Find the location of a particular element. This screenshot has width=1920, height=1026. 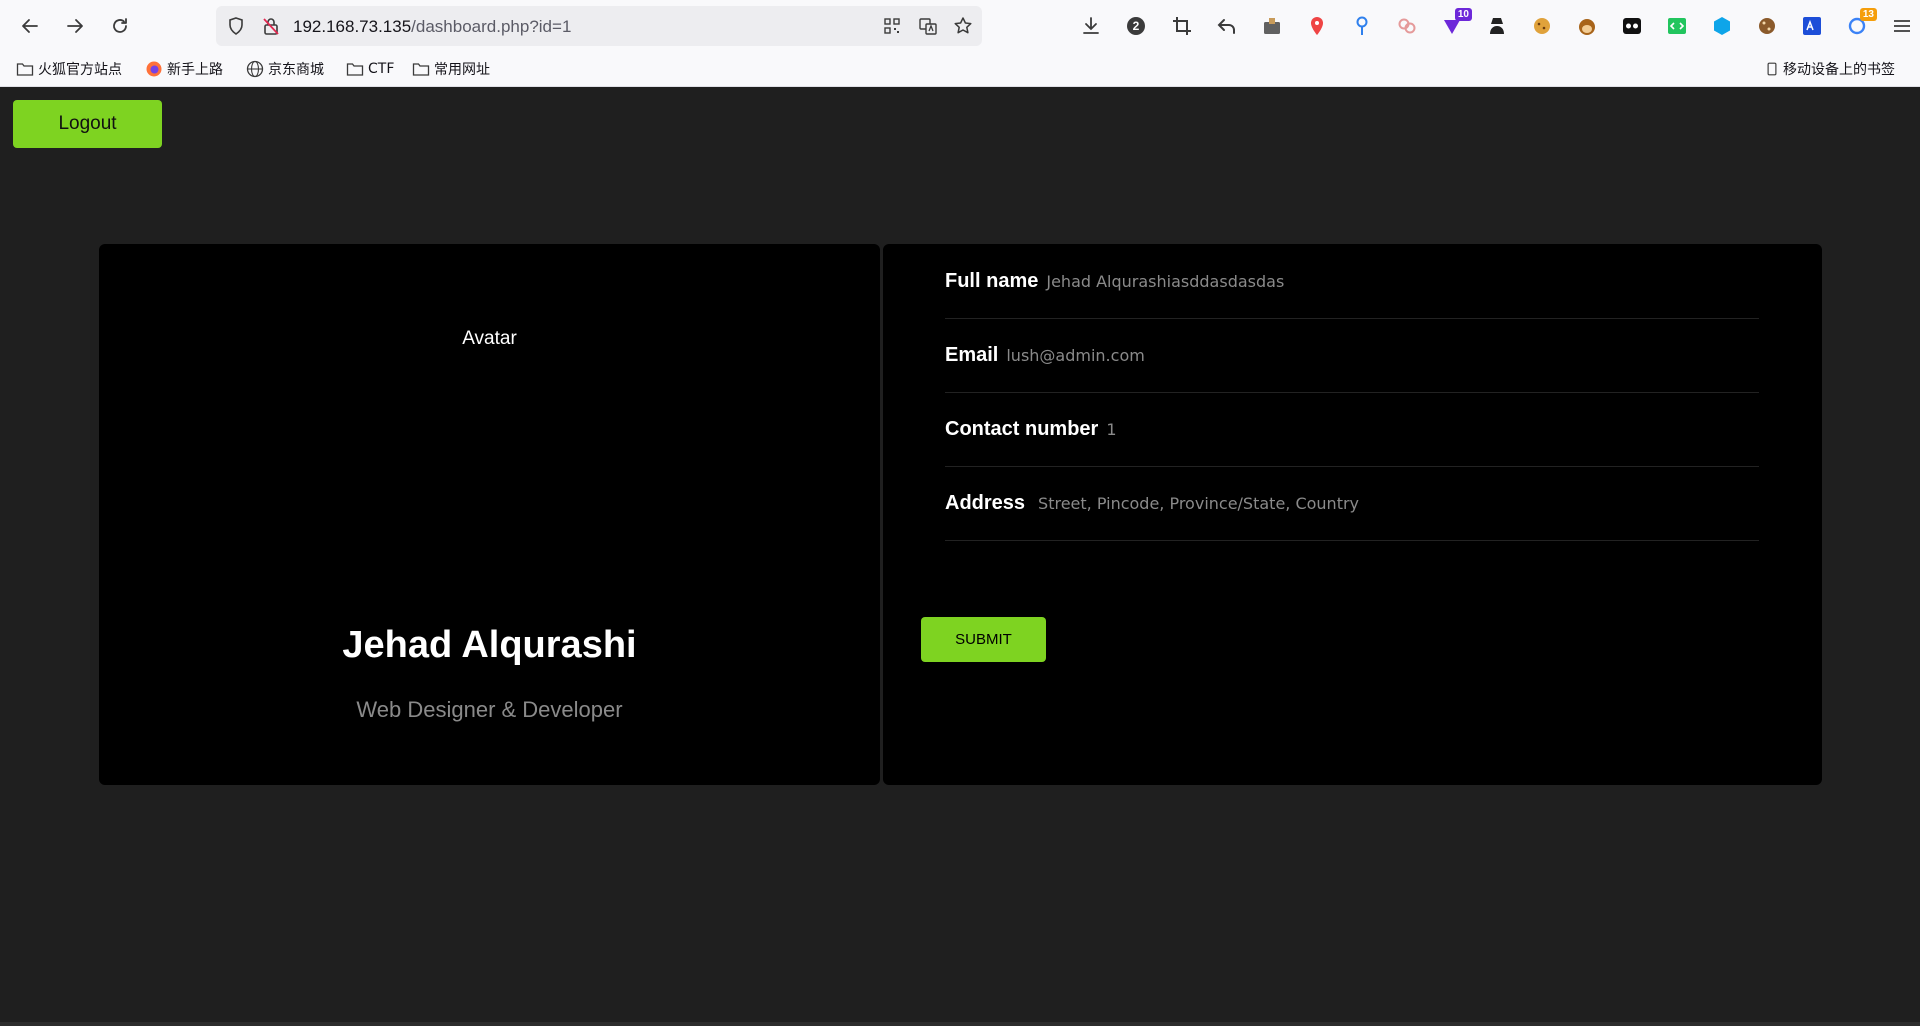

back-button is located at coordinates (30, 26).